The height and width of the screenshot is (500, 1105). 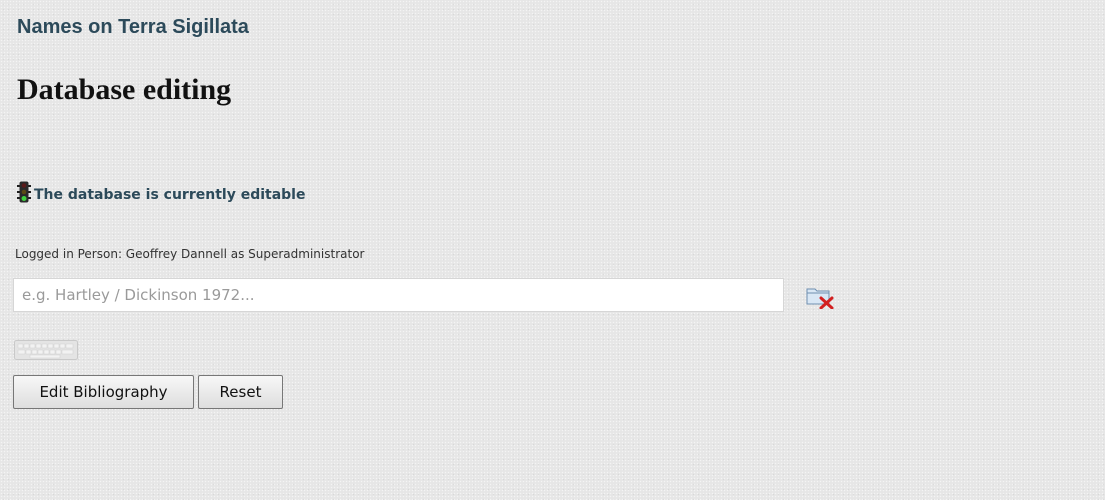 What do you see at coordinates (170, 195) in the screenshot?
I see `status-text: The database is currently editable` at bounding box center [170, 195].